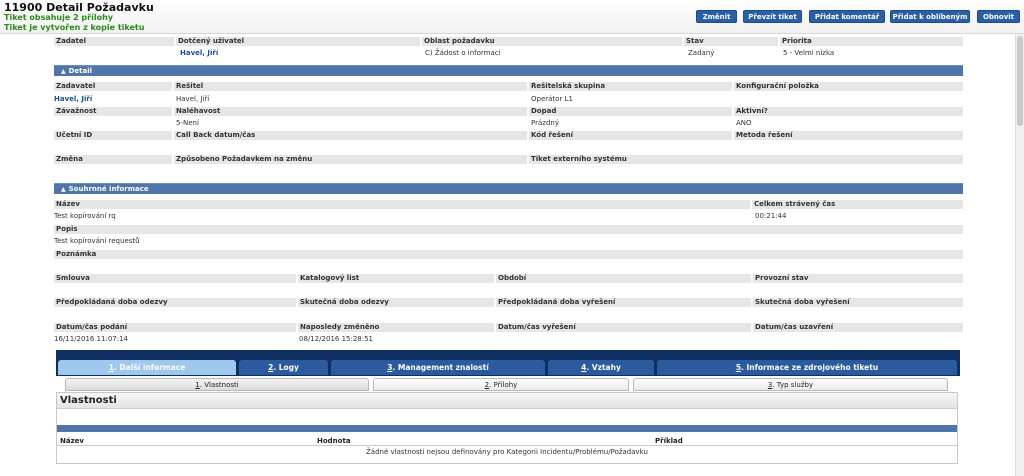 The width and height of the screenshot is (1024, 476). Describe the element at coordinates (716, 16) in the screenshot. I see `change-button: Změnit` at that location.